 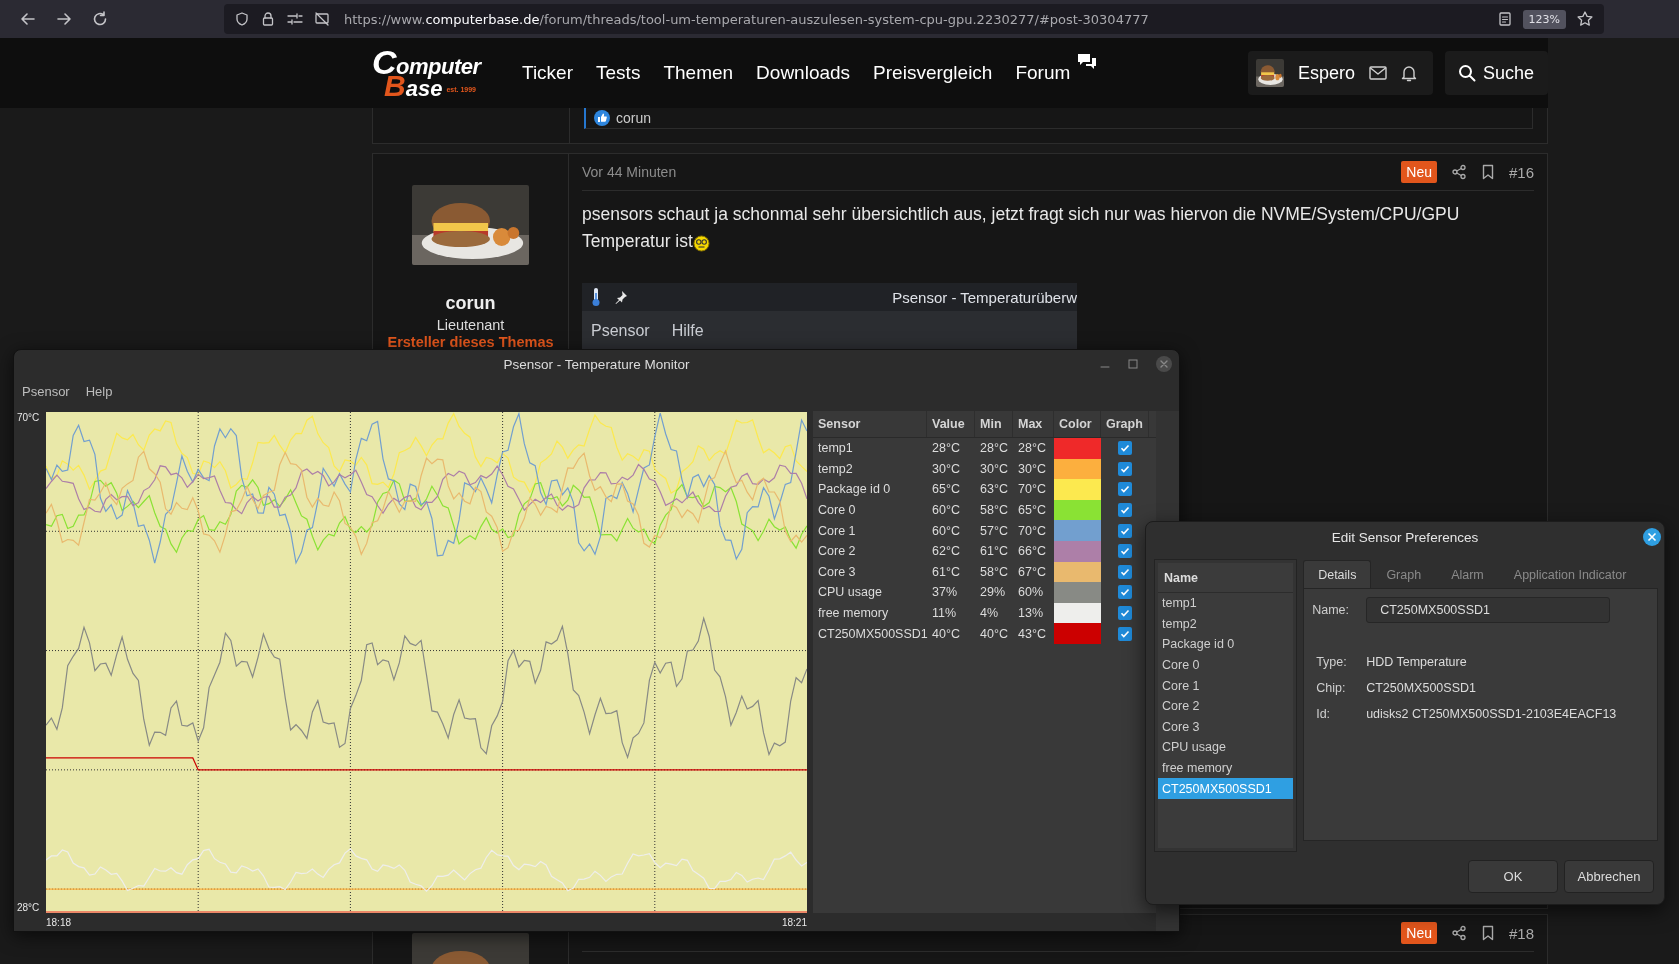 What do you see at coordinates (933, 73) in the screenshot?
I see `nav-link: Preisvergleich` at bounding box center [933, 73].